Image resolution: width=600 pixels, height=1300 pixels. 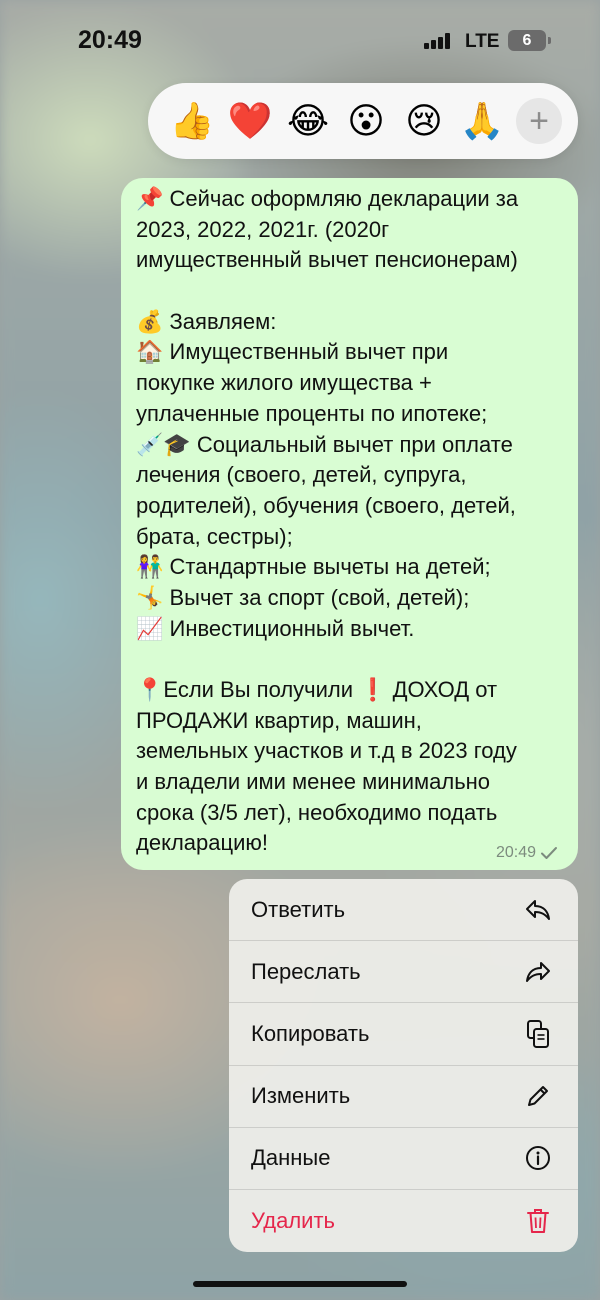 I want to click on message-line: покупке жилого имущества +, so click(x=284, y=383).